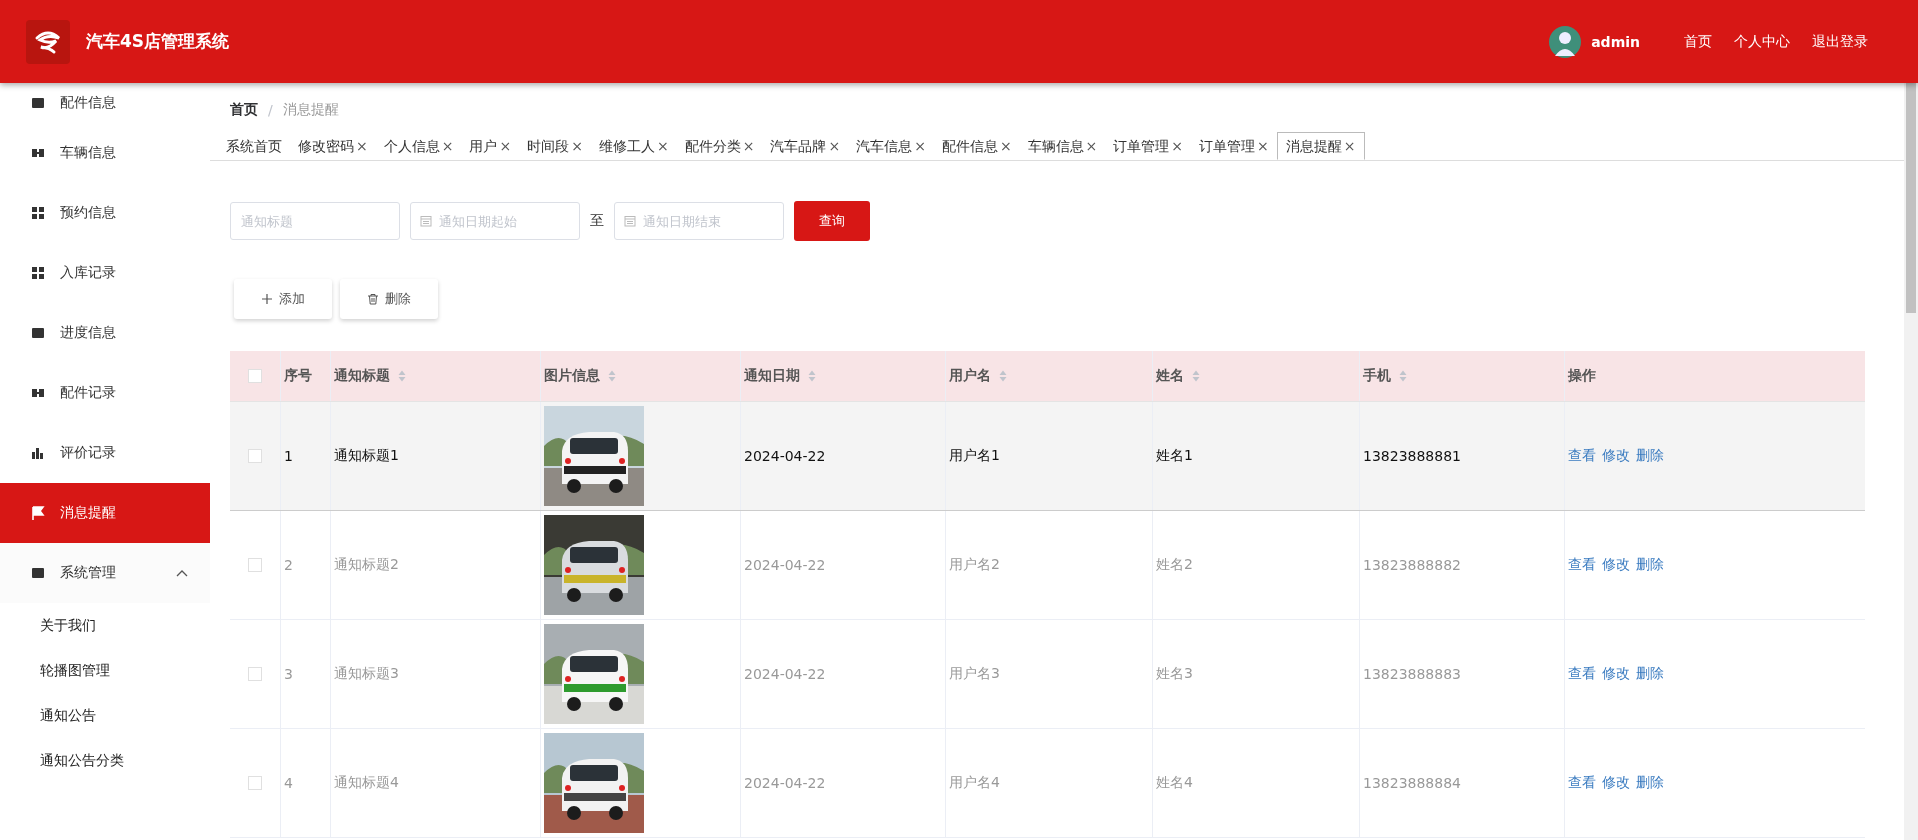  I want to click on column-header: 序号, so click(306, 376).